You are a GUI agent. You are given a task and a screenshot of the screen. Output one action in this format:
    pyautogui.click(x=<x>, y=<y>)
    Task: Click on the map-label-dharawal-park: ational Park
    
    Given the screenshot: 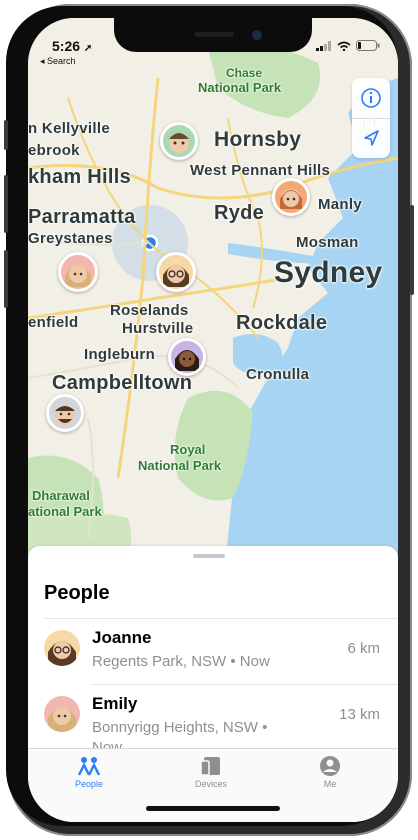 What is the action you would take?
    pyautogui.click(x=65, y=511)
    